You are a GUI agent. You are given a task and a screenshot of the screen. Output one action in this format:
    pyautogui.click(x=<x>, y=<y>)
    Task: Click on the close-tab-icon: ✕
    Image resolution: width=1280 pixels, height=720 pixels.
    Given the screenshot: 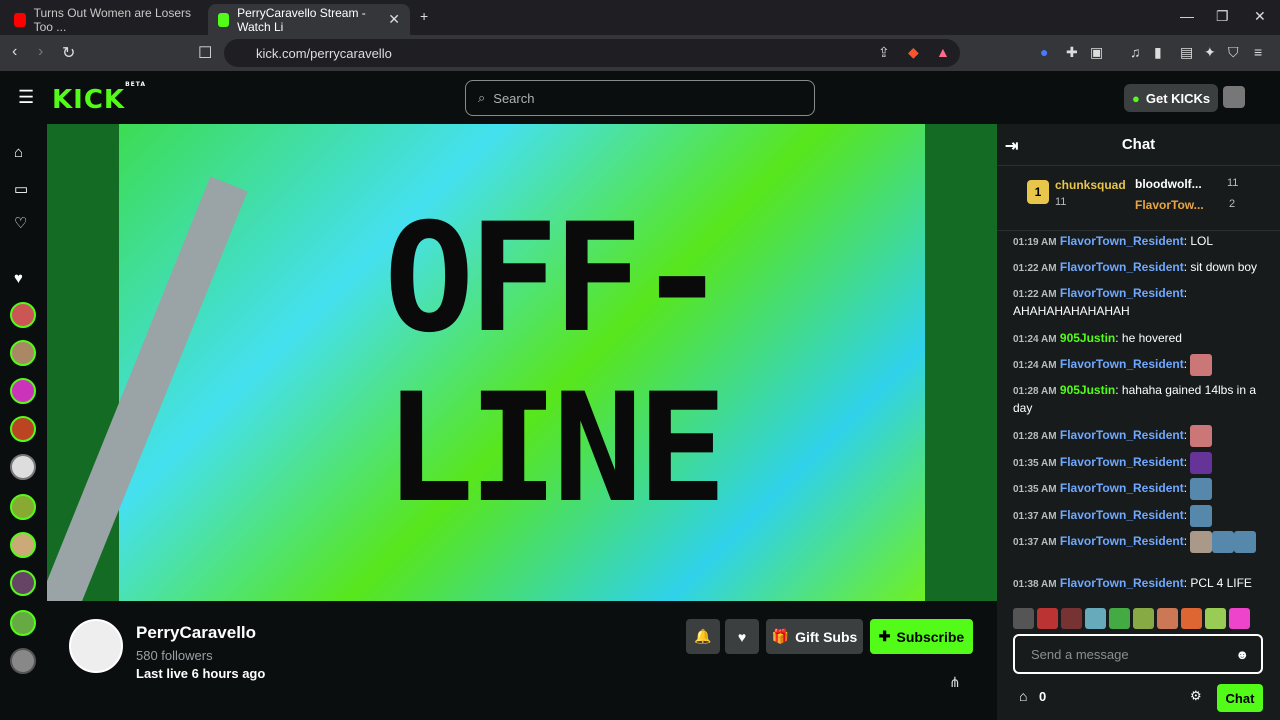 What is the action you would take?
    pyautogui.click(x=394, y=19)
    